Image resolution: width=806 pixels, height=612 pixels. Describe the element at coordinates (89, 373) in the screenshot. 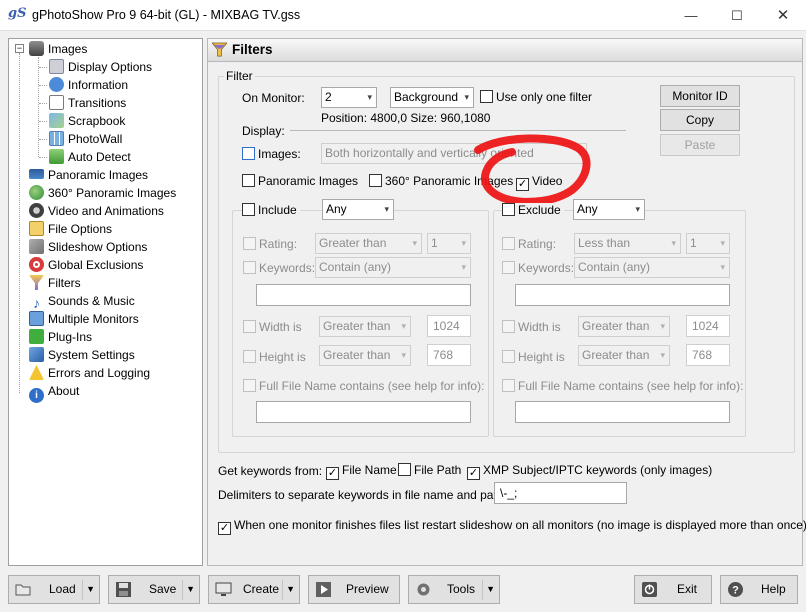

I see `tree-item-errors-logging: Errors and Logging` at that location.